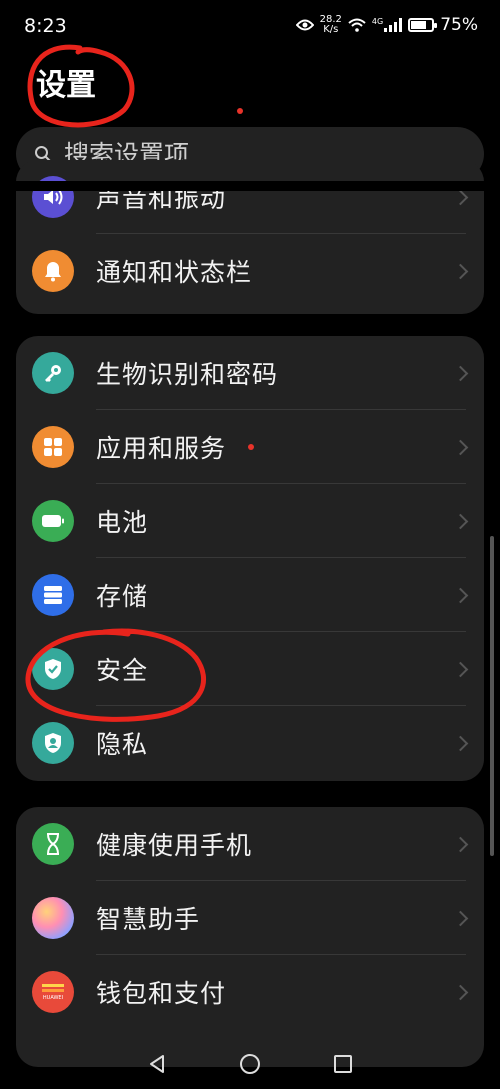 This screenshot has width=500, height=1089. Describe the element at coordinates (157, 1064) in the screenshot. I see `back-icon` at that location.